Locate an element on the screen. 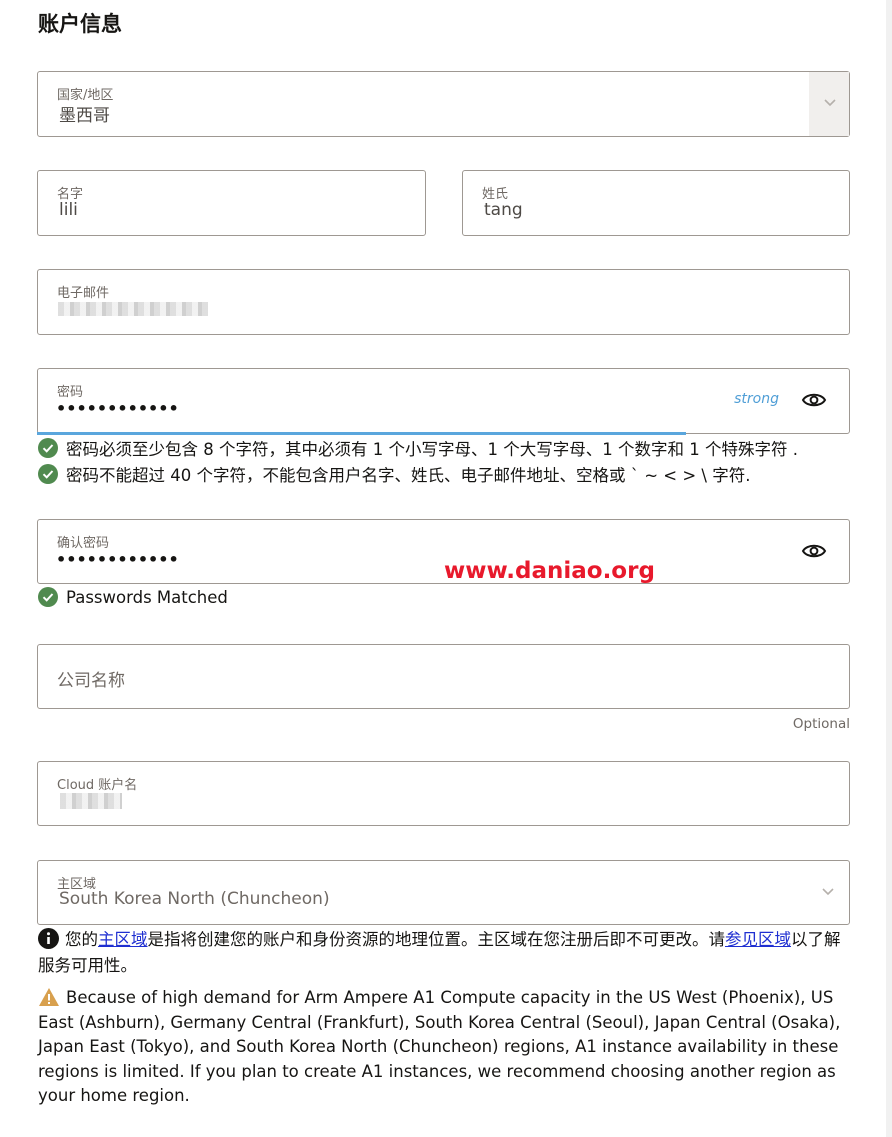  passwords-matched: Passwords Matched is located at coordinates (133, 597).